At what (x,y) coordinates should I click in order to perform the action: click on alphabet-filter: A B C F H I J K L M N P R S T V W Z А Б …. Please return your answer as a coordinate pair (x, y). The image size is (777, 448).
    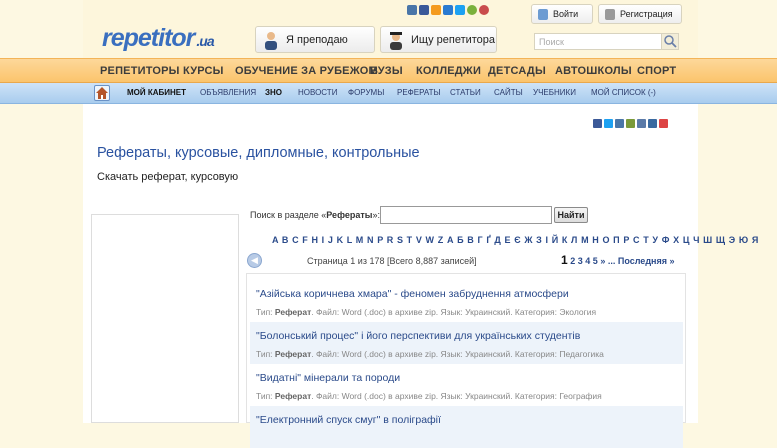
    Looking at the image, I should click on (515, 240).